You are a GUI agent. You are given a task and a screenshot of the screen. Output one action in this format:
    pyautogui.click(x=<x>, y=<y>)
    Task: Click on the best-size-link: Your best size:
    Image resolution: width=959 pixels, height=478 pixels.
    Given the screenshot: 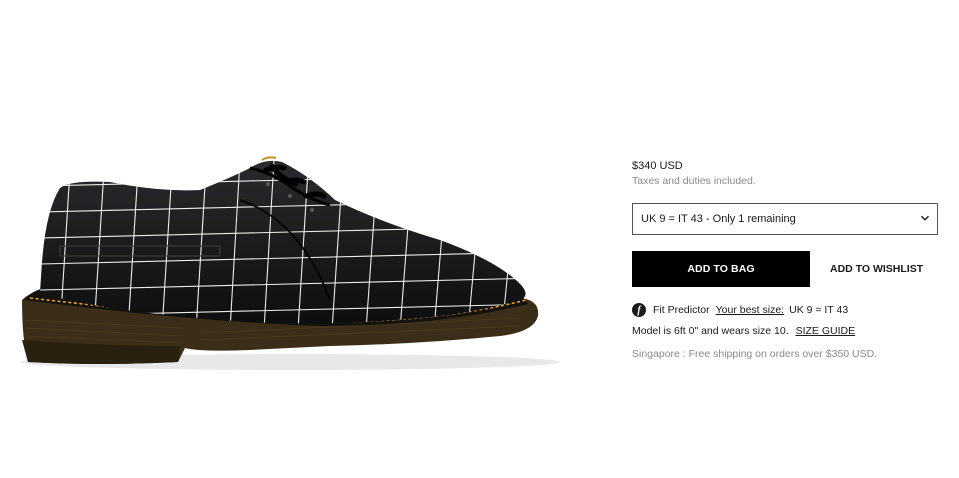 What is the action you would take?
    pyautogui.click(x=750, y=310)
    